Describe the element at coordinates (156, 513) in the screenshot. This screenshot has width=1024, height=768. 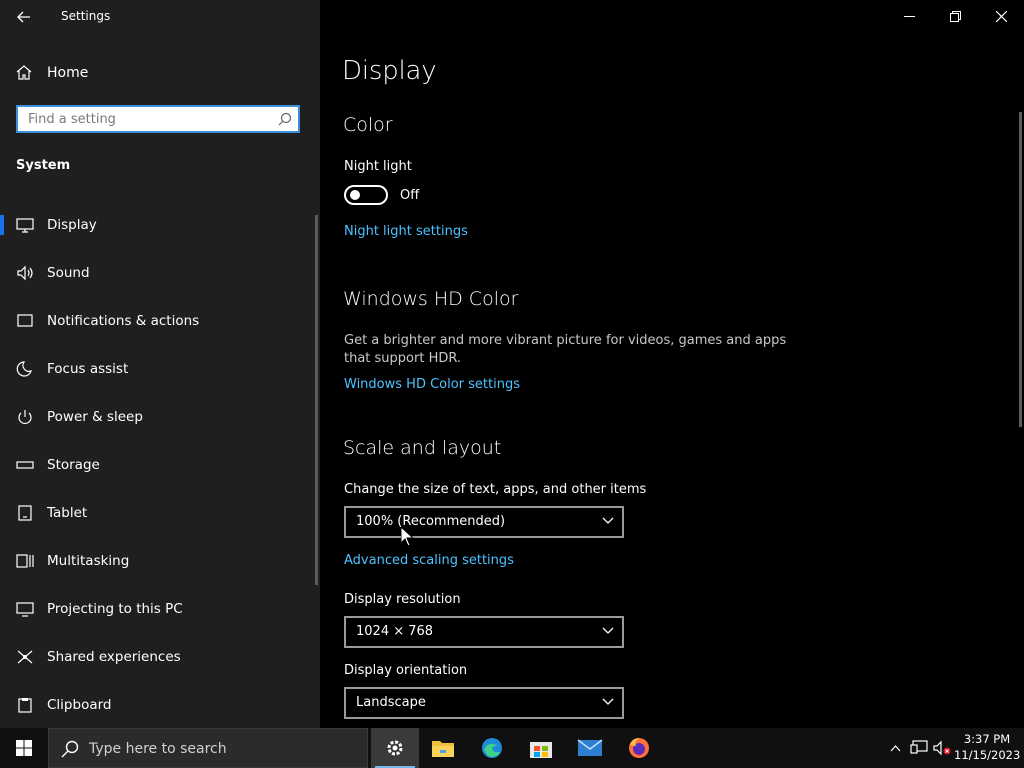
I see `sidebar-item-tablet: Tablet` at that location.